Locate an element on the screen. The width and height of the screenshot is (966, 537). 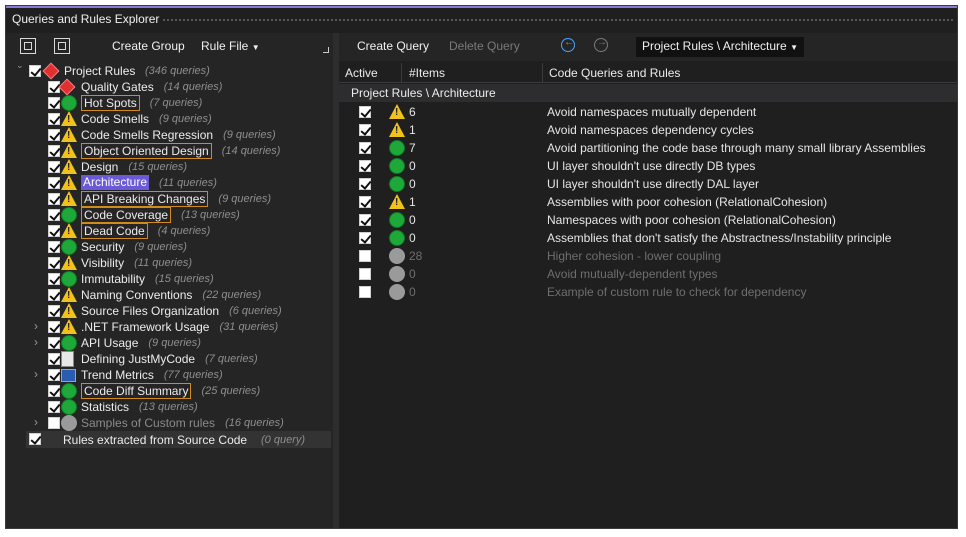
chevron-down-icon: ⌄ is located at coordinates (20, 65).